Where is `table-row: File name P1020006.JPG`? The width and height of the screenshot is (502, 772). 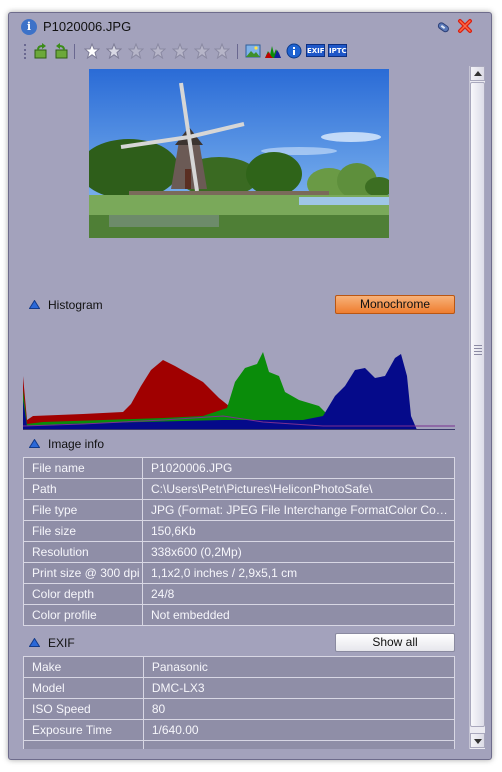
table-row: File name P1020006.JPG is located at coordinates (239, 468).